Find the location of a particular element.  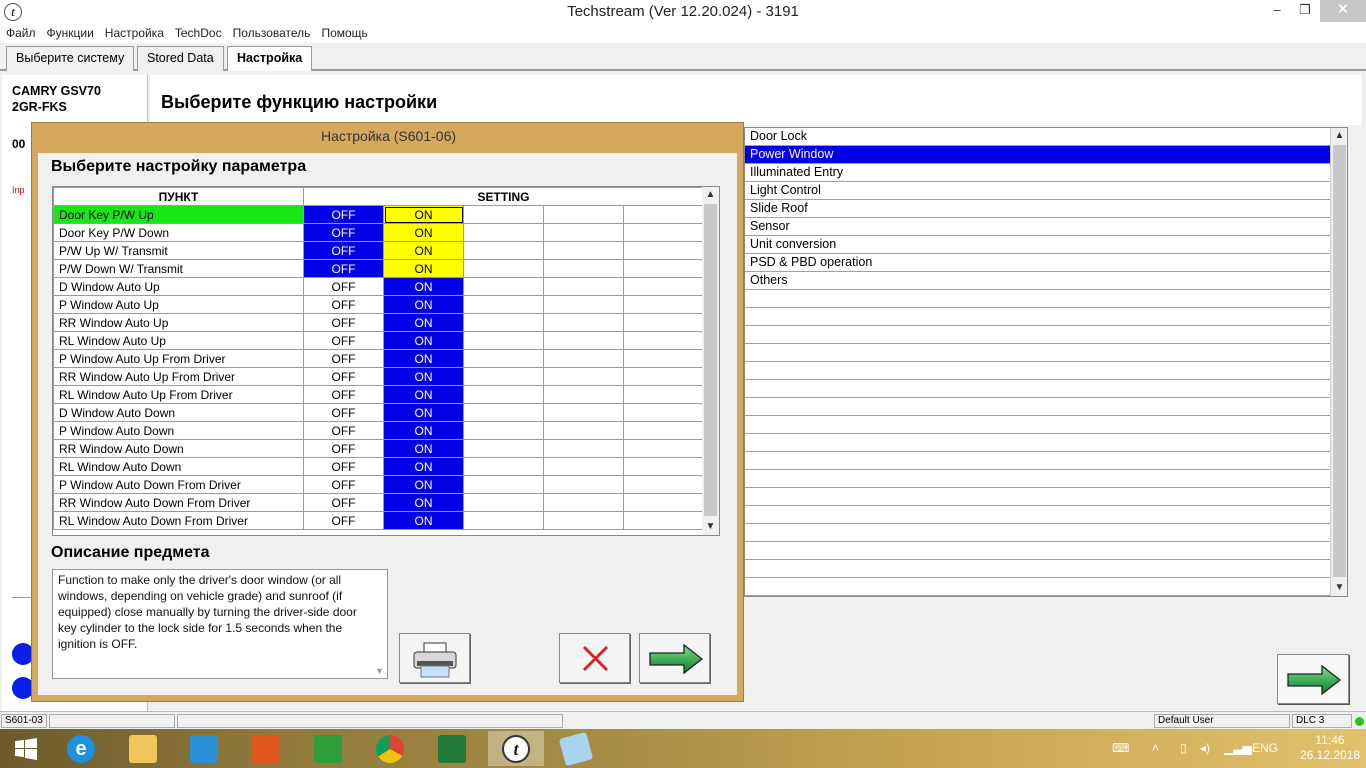

keyboard-icon: ⌨ is located at coordinates (1120, 748).